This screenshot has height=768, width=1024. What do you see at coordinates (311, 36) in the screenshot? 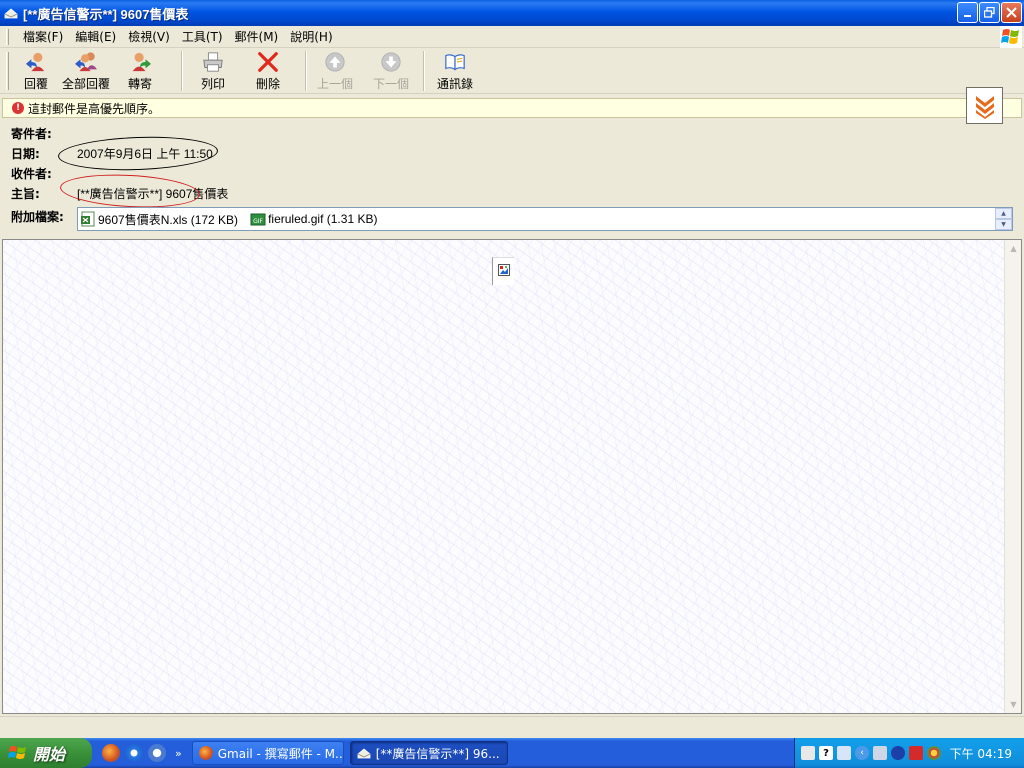
I see `menu-help: 說明(H)` at bounding box center [311, 36].